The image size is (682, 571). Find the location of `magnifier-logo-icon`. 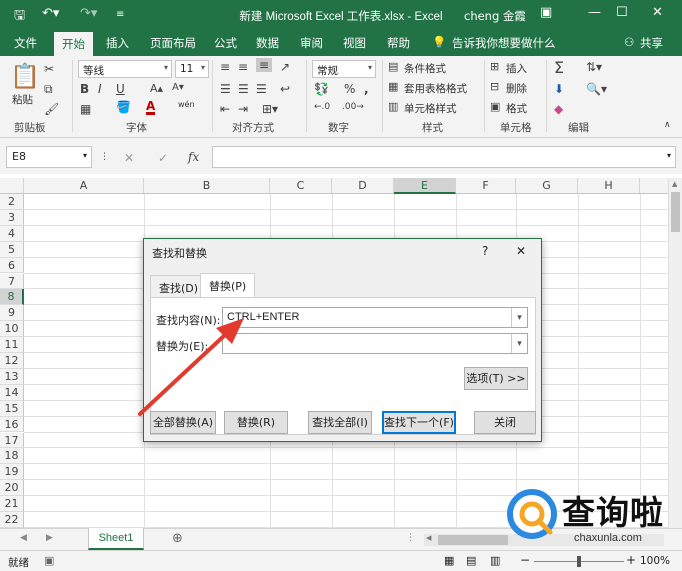

magnifier-logo-icon is located at coordinates (532, 514).